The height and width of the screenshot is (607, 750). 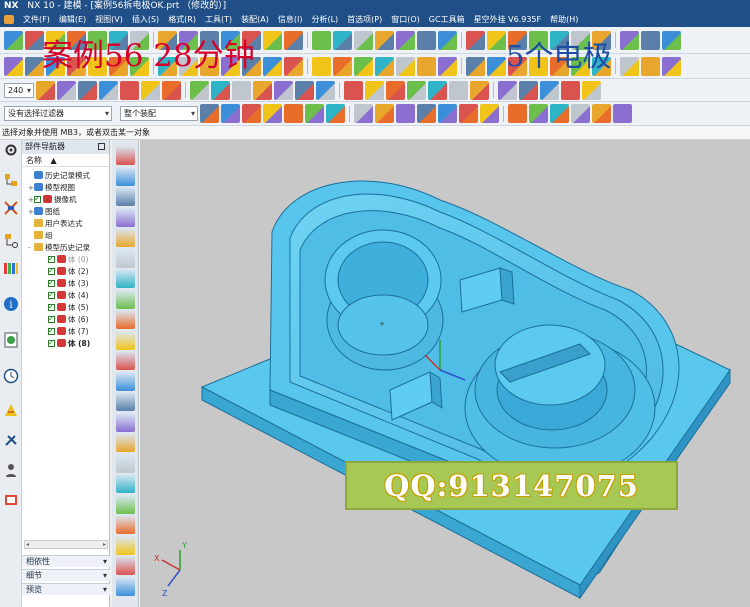 What do you see at coordinates (65, 160) in the screenshot?
I see `navigator-column-header: 名称 ▲` at bounding box center [65, 160].